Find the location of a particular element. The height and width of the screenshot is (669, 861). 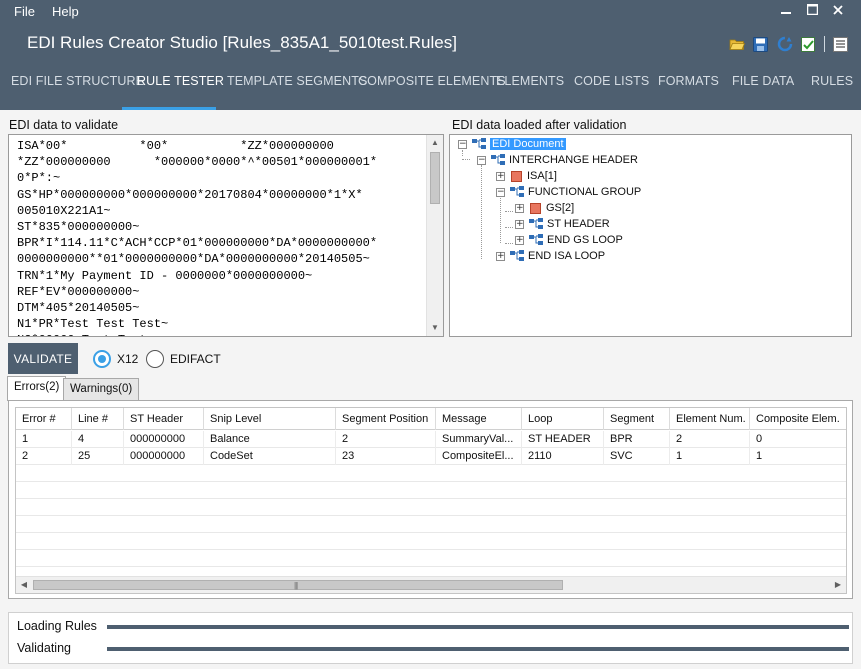

tab-formats: FORMATS is located at coordinates (688, 81).